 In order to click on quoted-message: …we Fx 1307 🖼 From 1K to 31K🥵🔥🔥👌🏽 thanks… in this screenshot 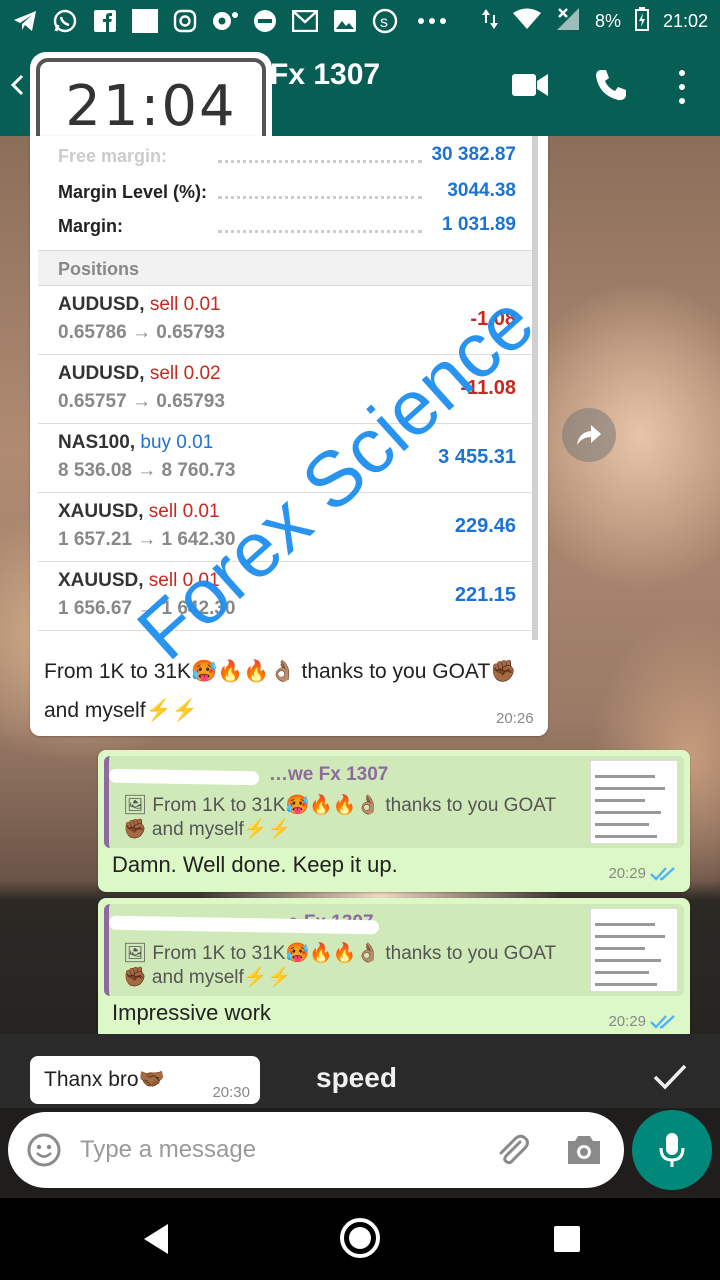, I will do `click(394, 802)`.